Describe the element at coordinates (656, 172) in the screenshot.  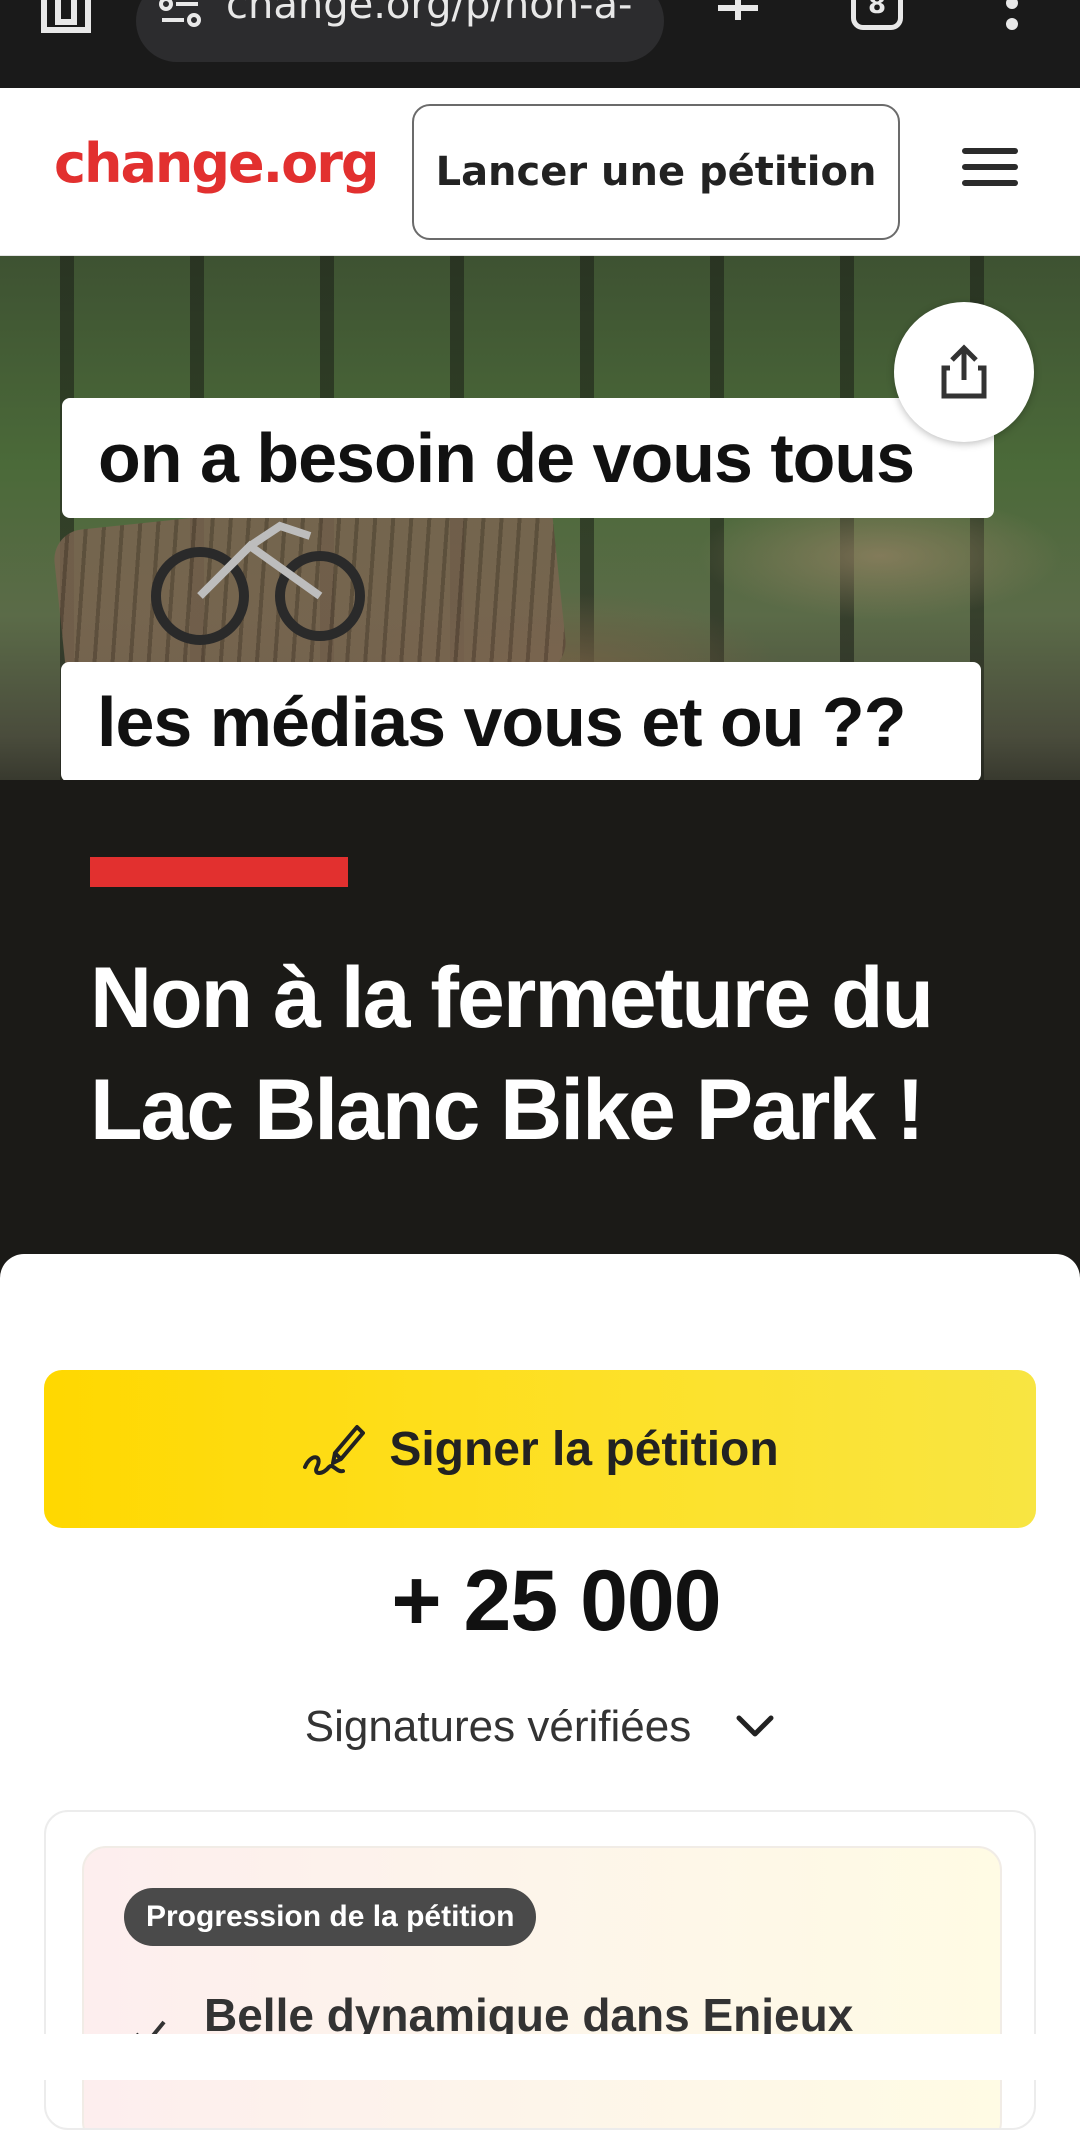
I see `start-petition-button: Lancer une pétition` at that location.